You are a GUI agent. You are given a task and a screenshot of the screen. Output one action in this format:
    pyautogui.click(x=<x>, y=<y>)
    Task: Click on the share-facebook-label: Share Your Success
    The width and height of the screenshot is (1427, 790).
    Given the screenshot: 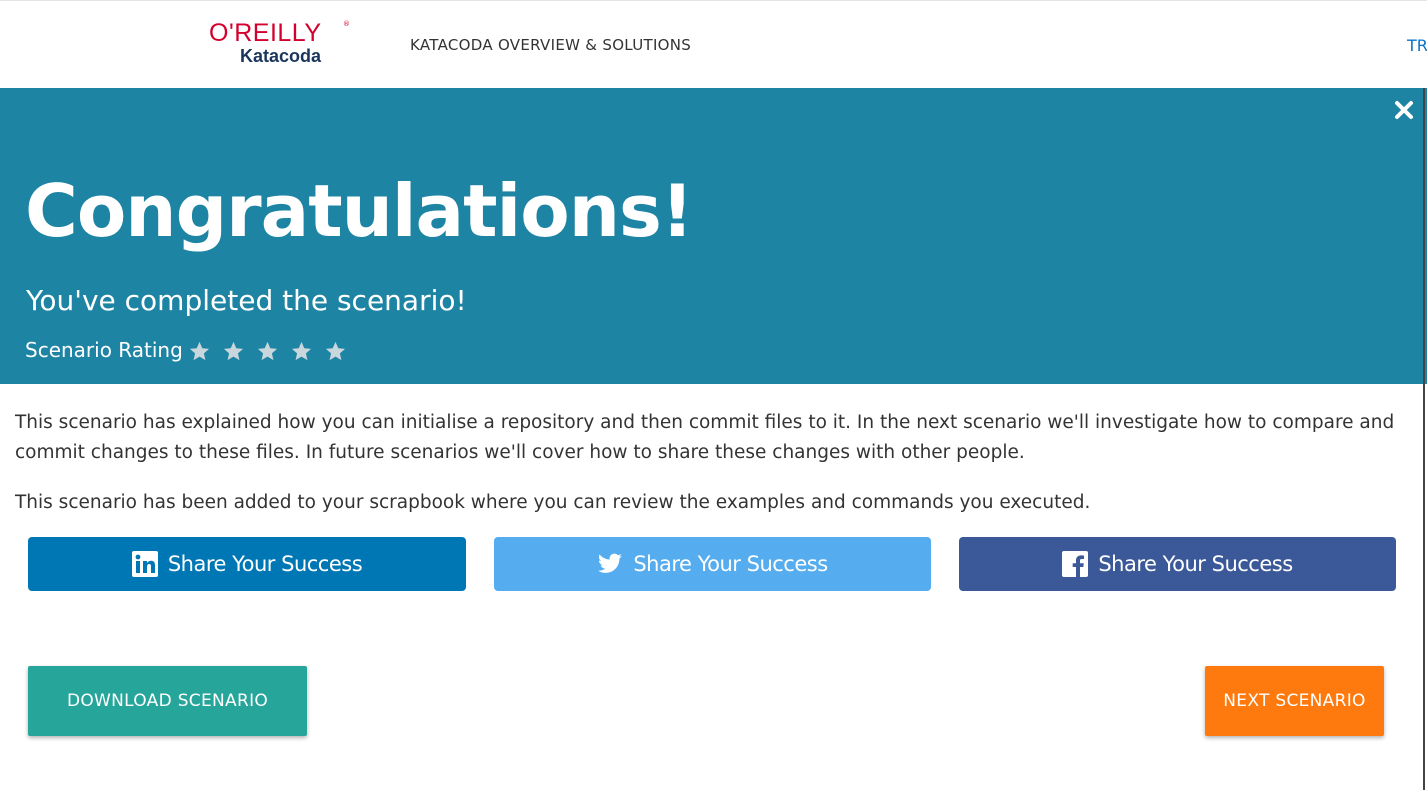 What is the action you would take?
    pyautogui.click(x=1195, y=564)
    